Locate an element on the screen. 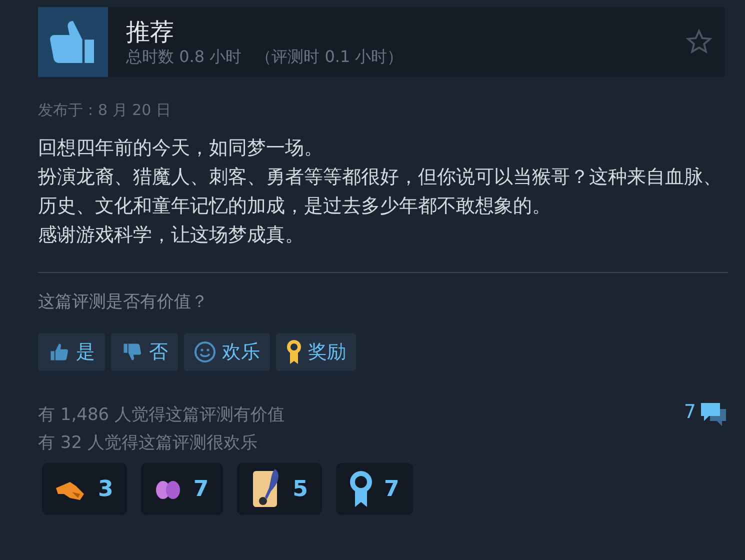 The width and height of the screenshot is (745, 560). vote-button: 是 is located at coordinates (71, 352).